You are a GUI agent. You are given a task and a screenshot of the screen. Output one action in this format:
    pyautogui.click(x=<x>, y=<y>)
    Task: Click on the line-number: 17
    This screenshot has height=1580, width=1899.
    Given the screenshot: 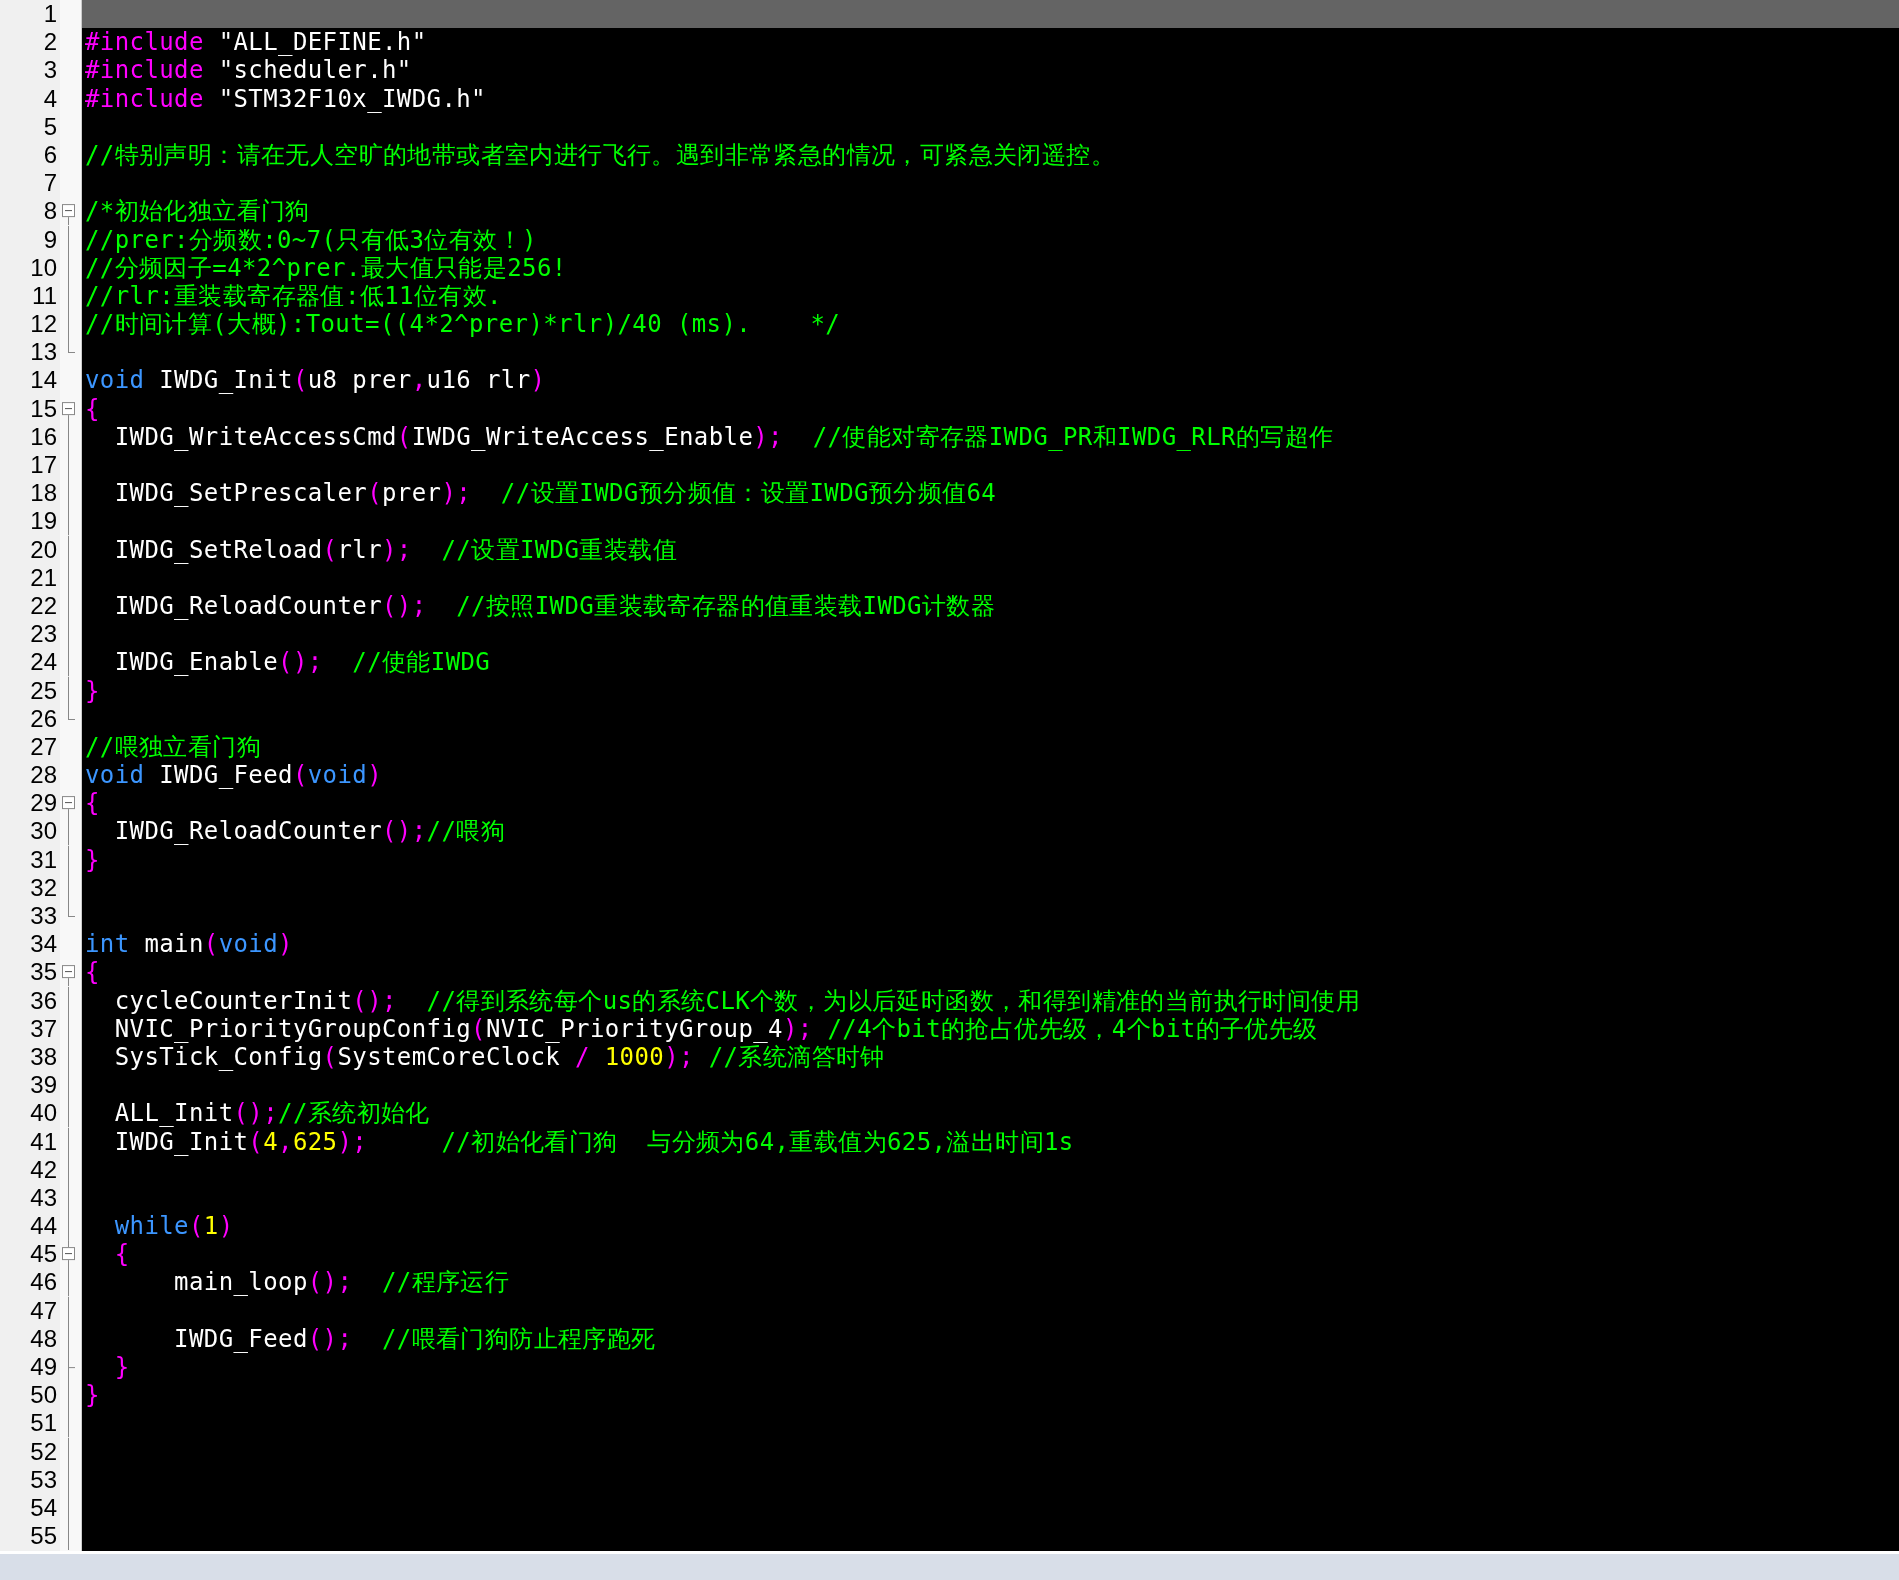 What is the action you would take?
    pyautogui.click(x=43, y=465)
    